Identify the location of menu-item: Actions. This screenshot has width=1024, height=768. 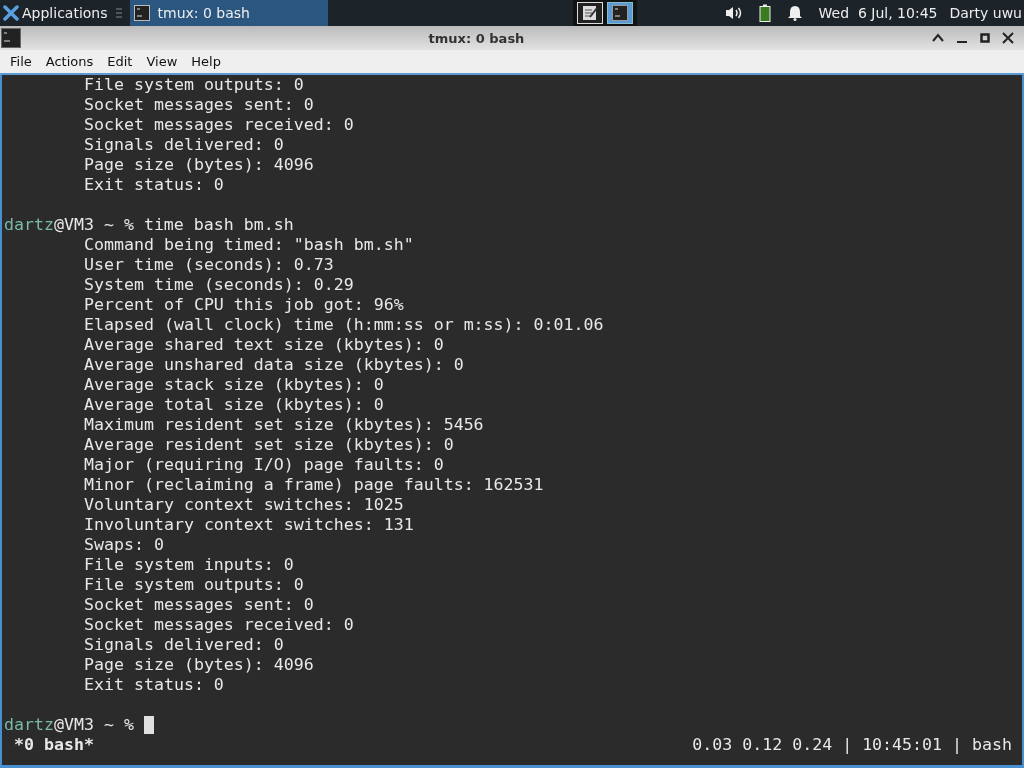
(69, 61).